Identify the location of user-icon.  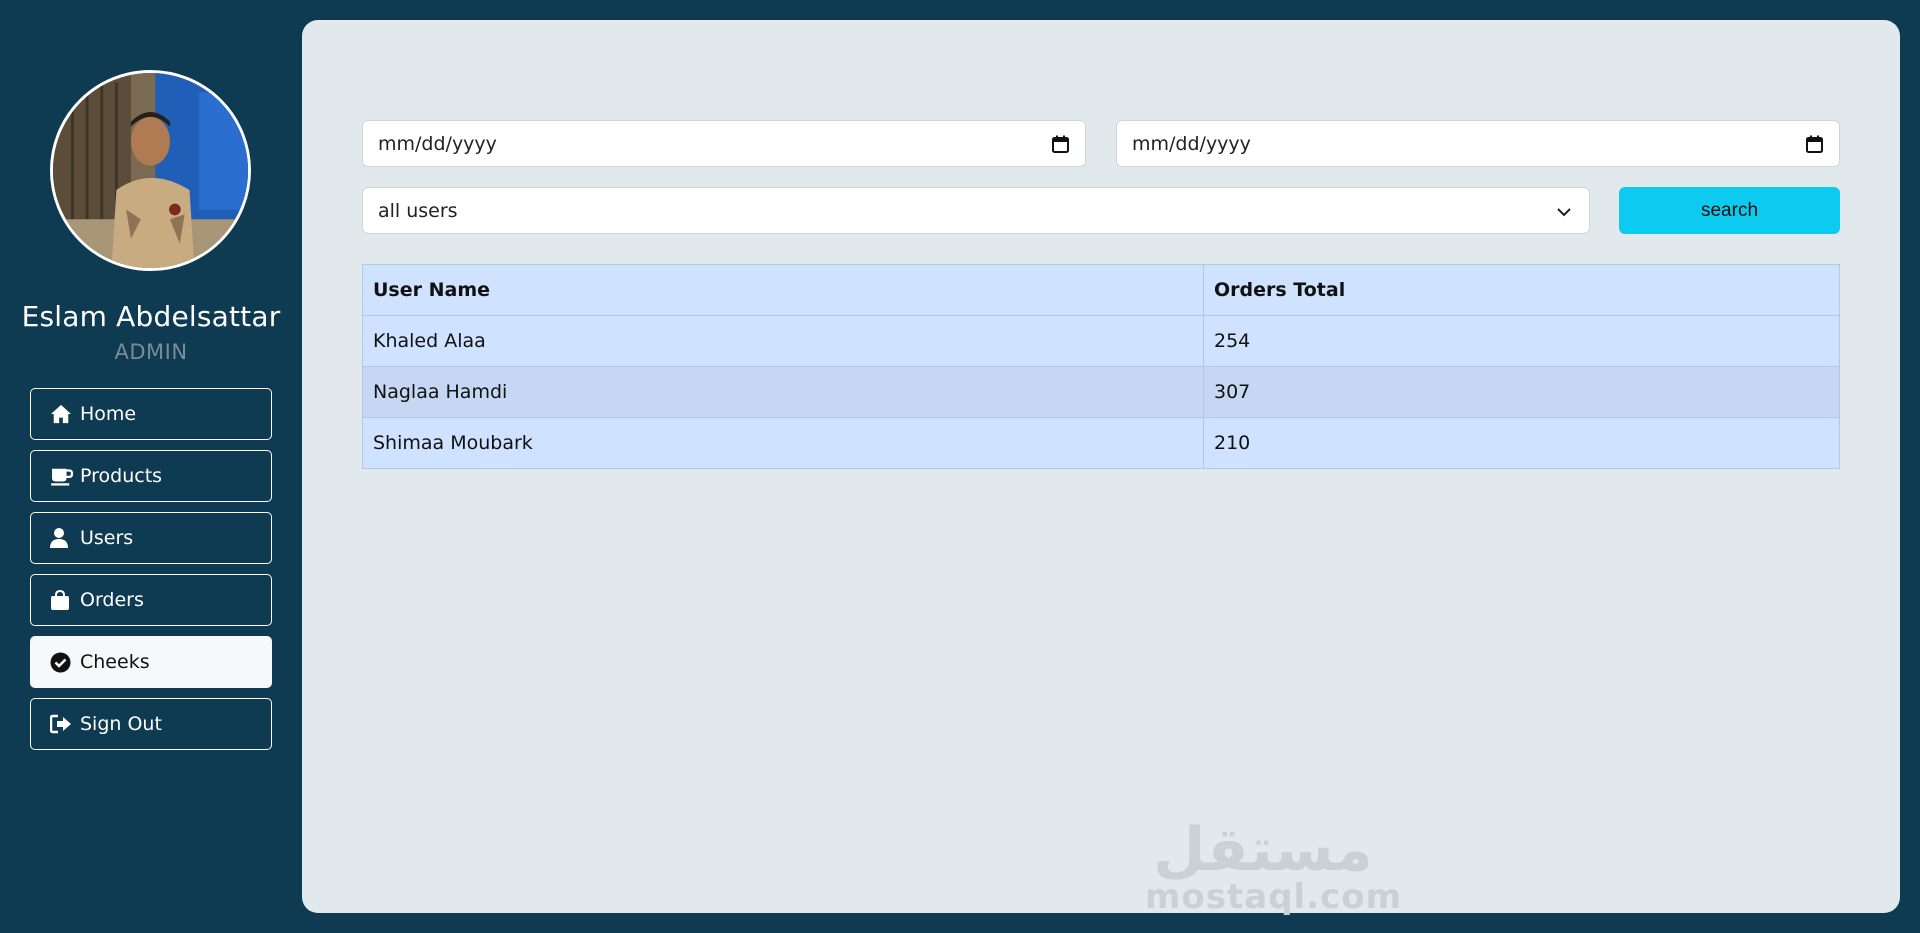
(62, 538).